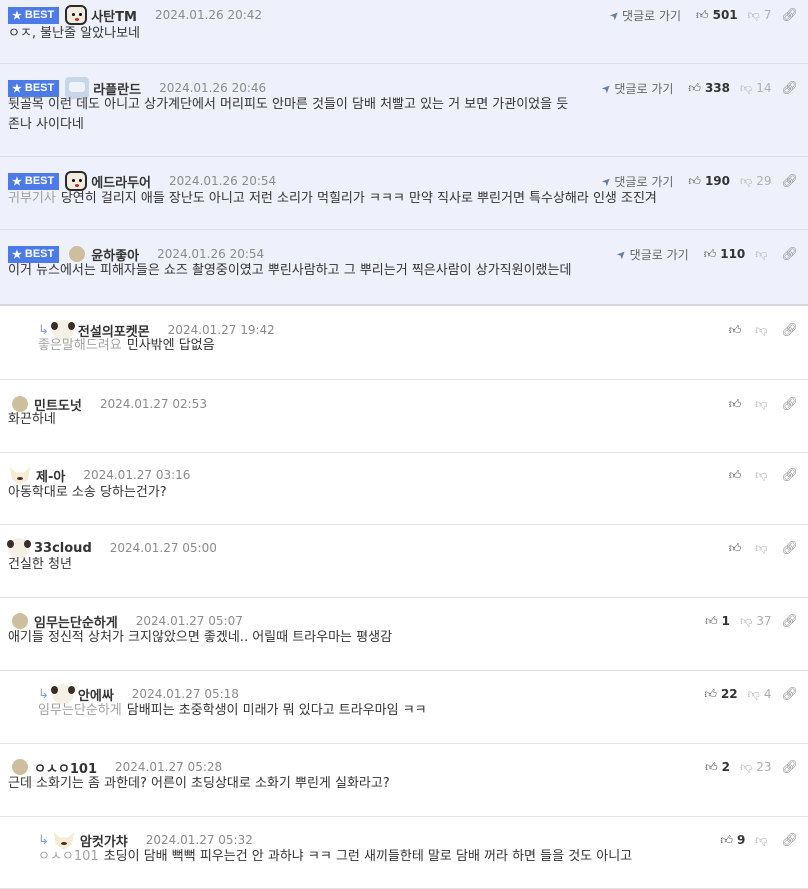  I want to click on comment-body: 좋은말해드려요 민사밖엔 답없음, so click(126, 346).